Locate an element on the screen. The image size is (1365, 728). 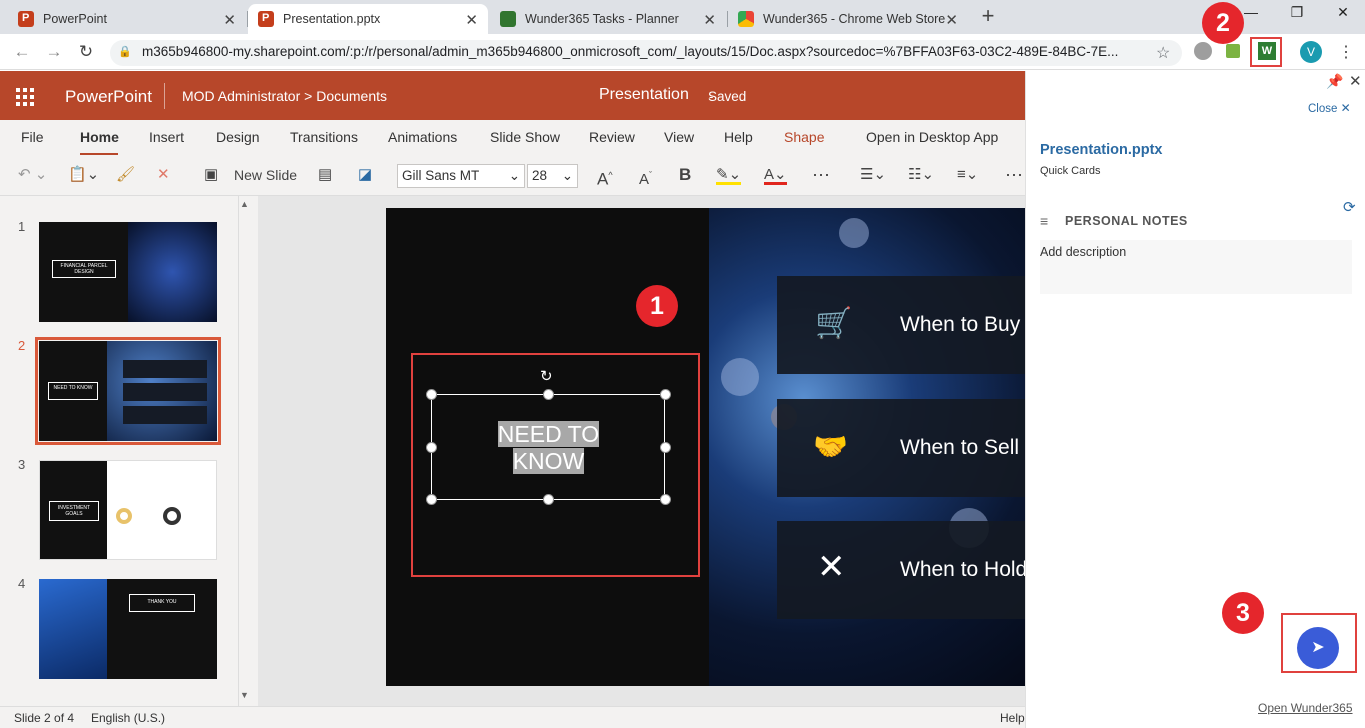
tab-file: File is located at coordinates (32, 137).